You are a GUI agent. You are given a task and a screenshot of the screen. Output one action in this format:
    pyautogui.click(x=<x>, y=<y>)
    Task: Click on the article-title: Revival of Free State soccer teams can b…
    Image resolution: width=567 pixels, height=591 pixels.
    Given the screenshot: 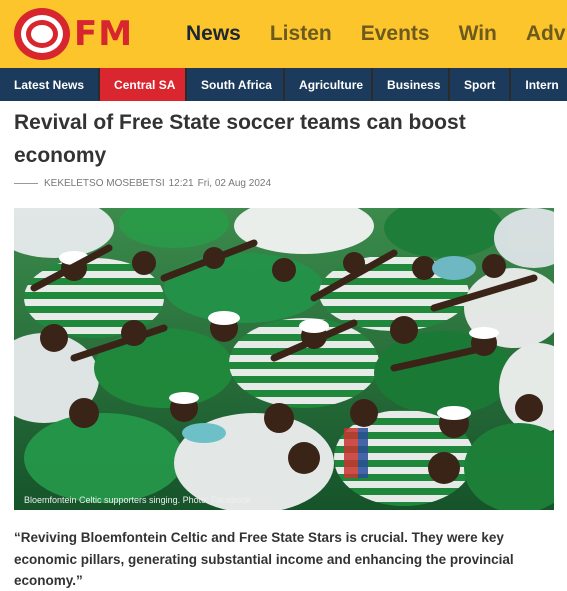 What is the action you would take?
    pyautogui.click(x=240, y=139)
    